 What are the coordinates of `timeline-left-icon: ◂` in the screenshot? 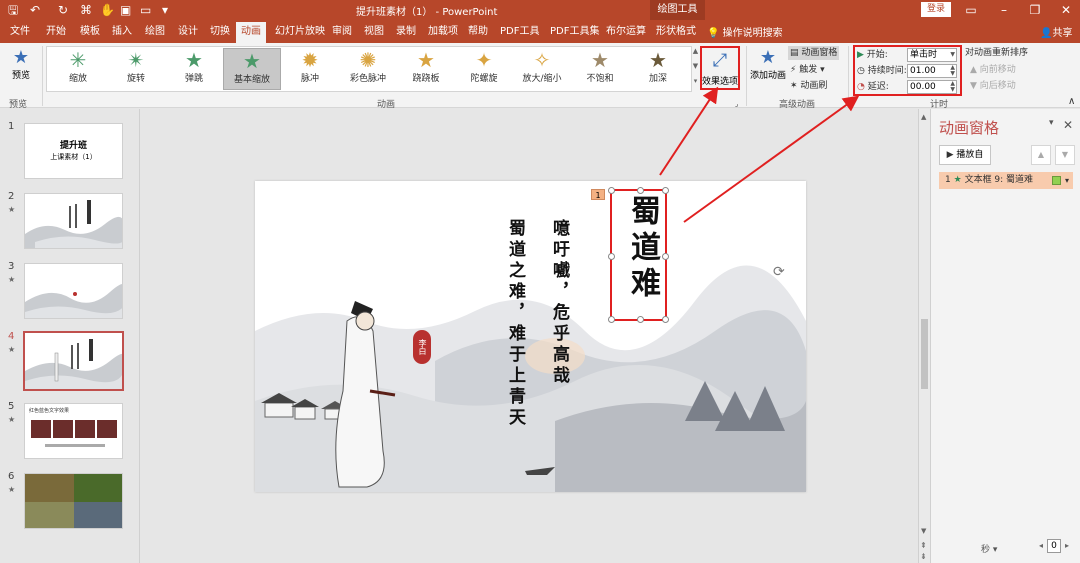 It's located at (1041, 545).